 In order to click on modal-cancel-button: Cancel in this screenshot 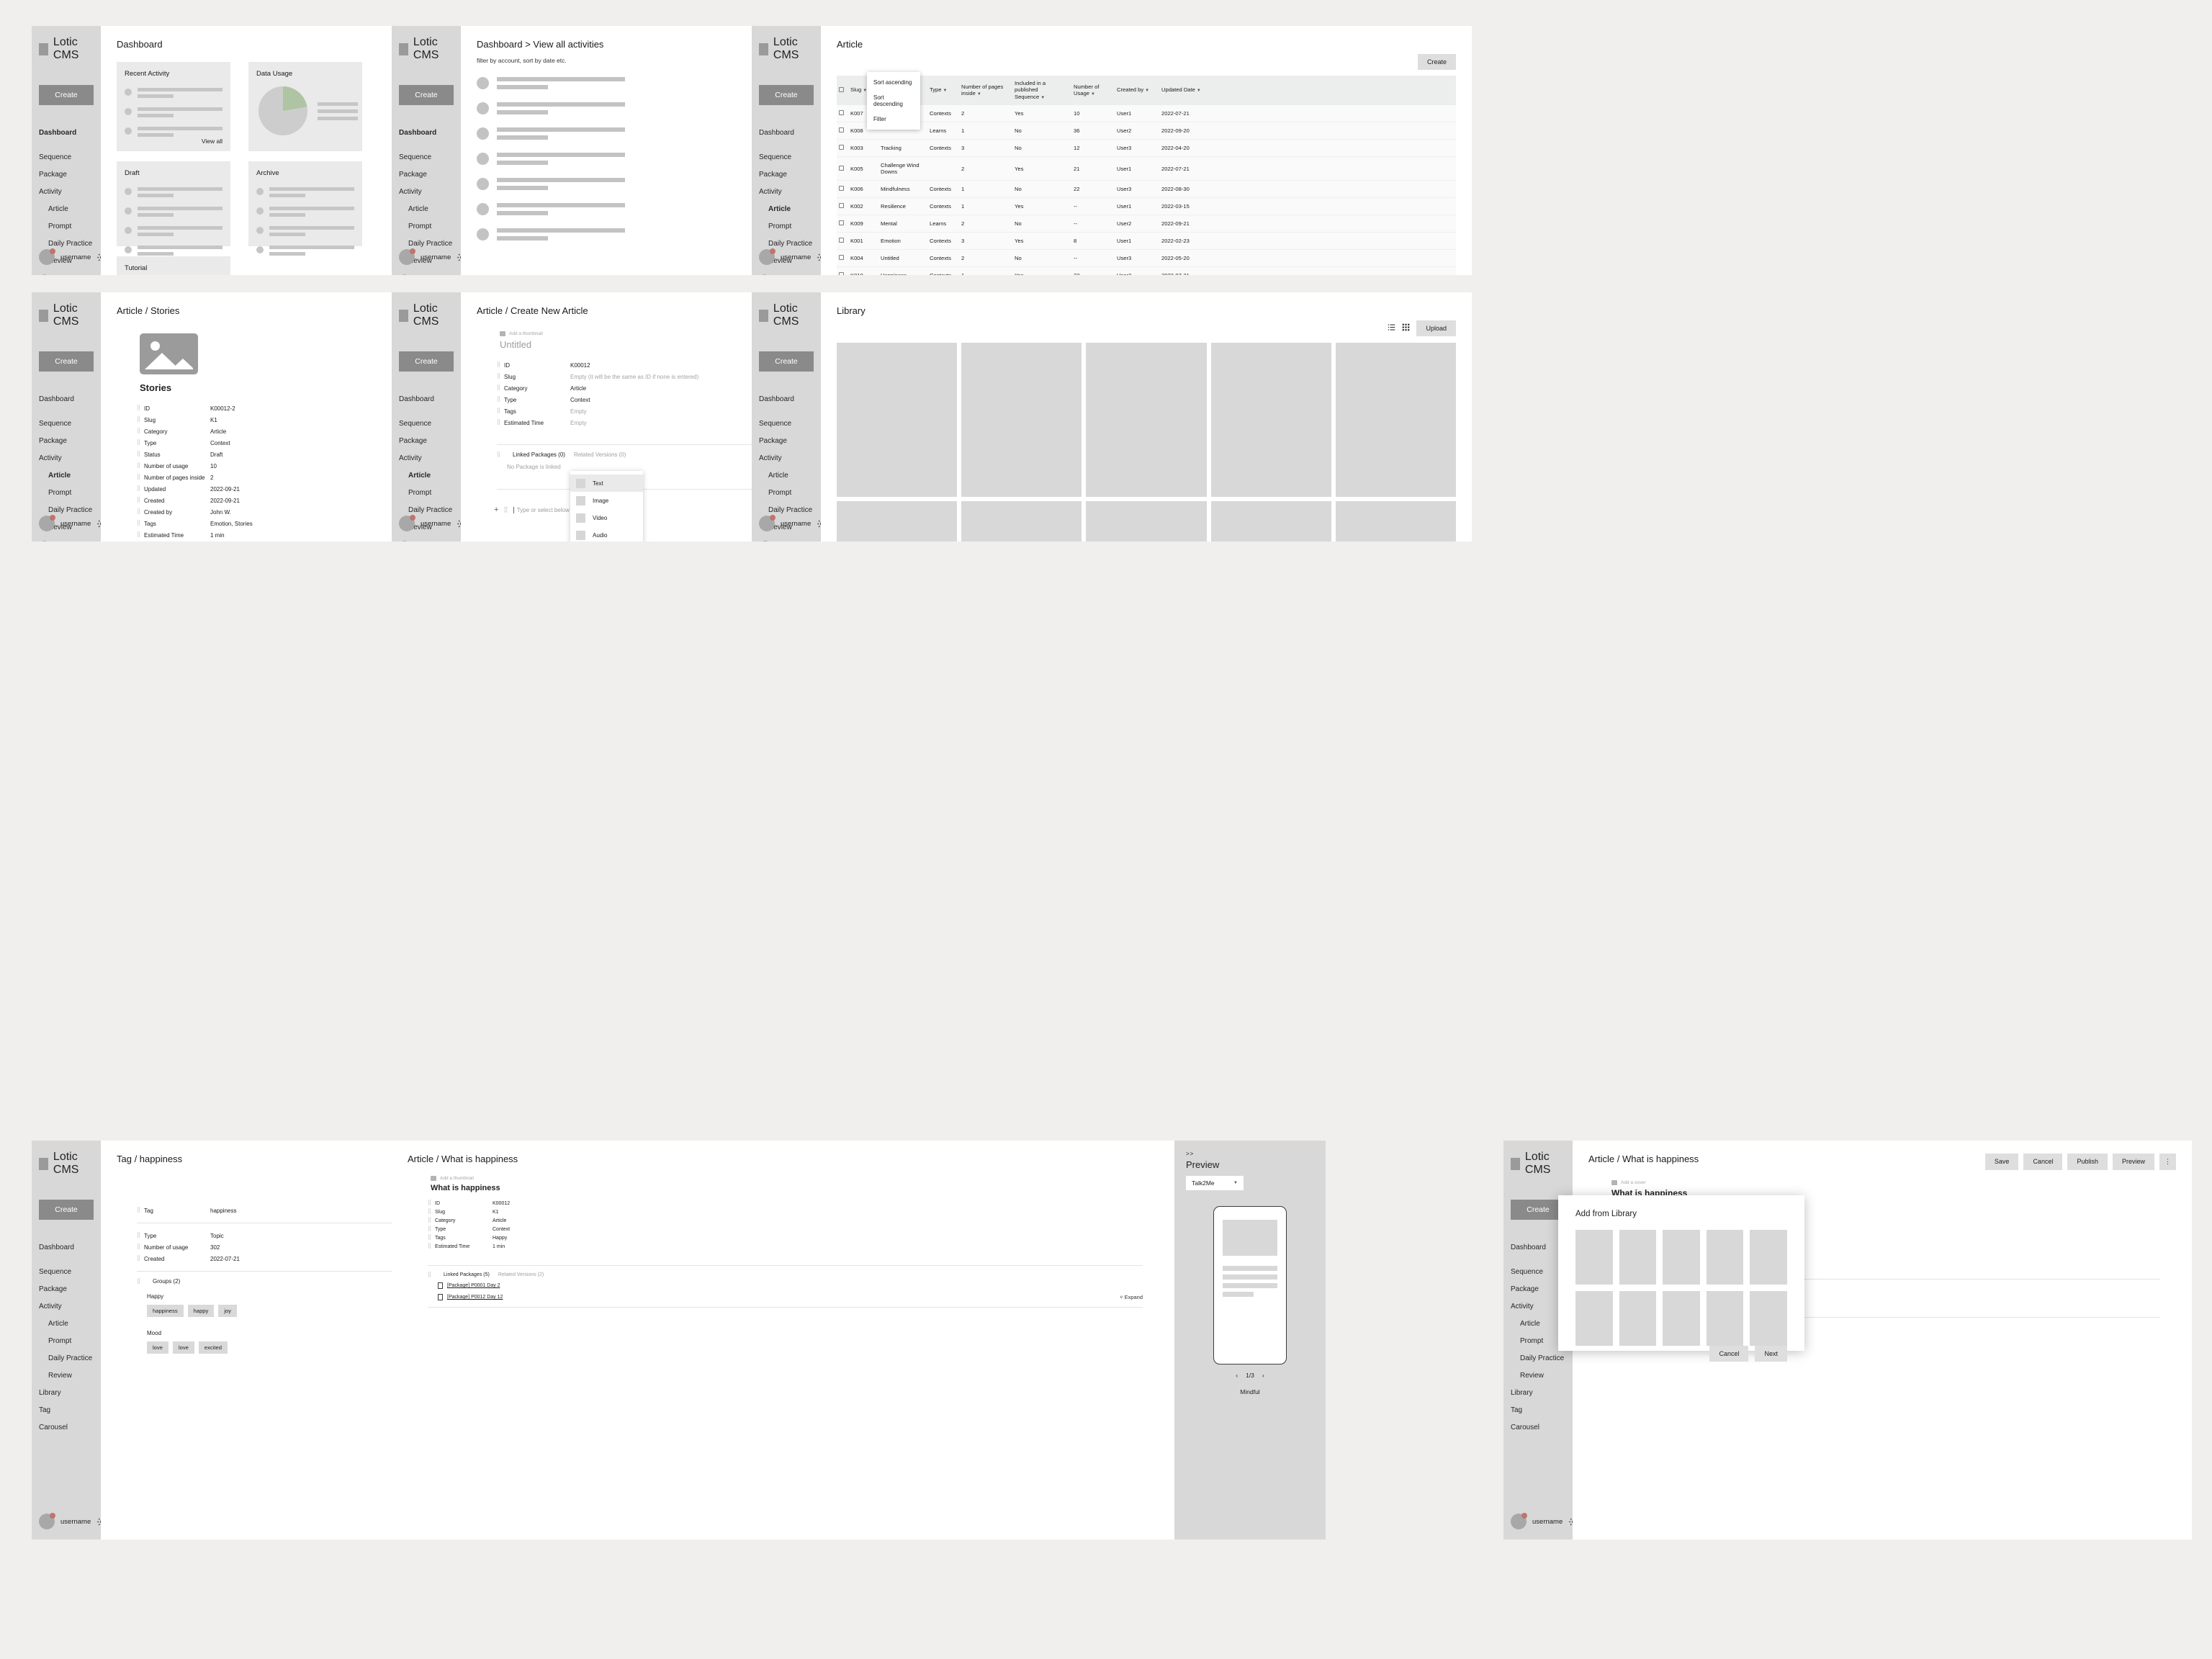, I will do `click(1729, 1354)`.